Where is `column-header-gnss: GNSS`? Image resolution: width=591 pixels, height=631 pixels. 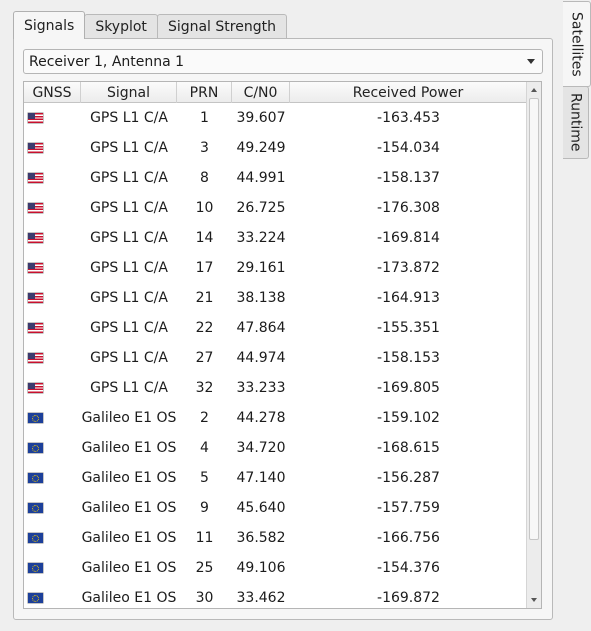
column-header-gnss: GNSS is located at coordinates (52, 92).